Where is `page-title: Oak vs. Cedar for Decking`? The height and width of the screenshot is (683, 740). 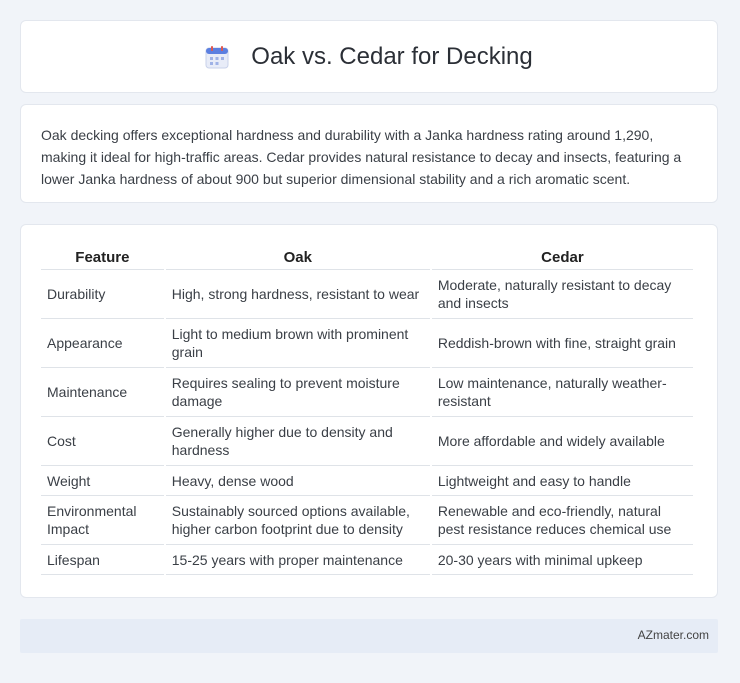
page-title: Oak vs. Cedar for Decking is located at coordinates (392, 56).